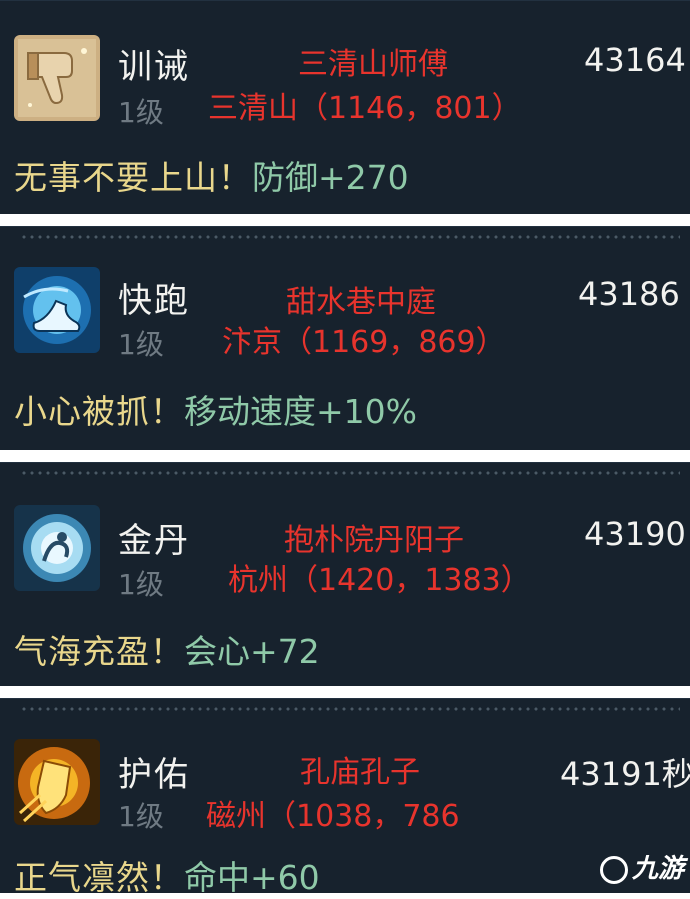  I want to click on npc-location: 杭州（1420，1383）, so click(379, 580).